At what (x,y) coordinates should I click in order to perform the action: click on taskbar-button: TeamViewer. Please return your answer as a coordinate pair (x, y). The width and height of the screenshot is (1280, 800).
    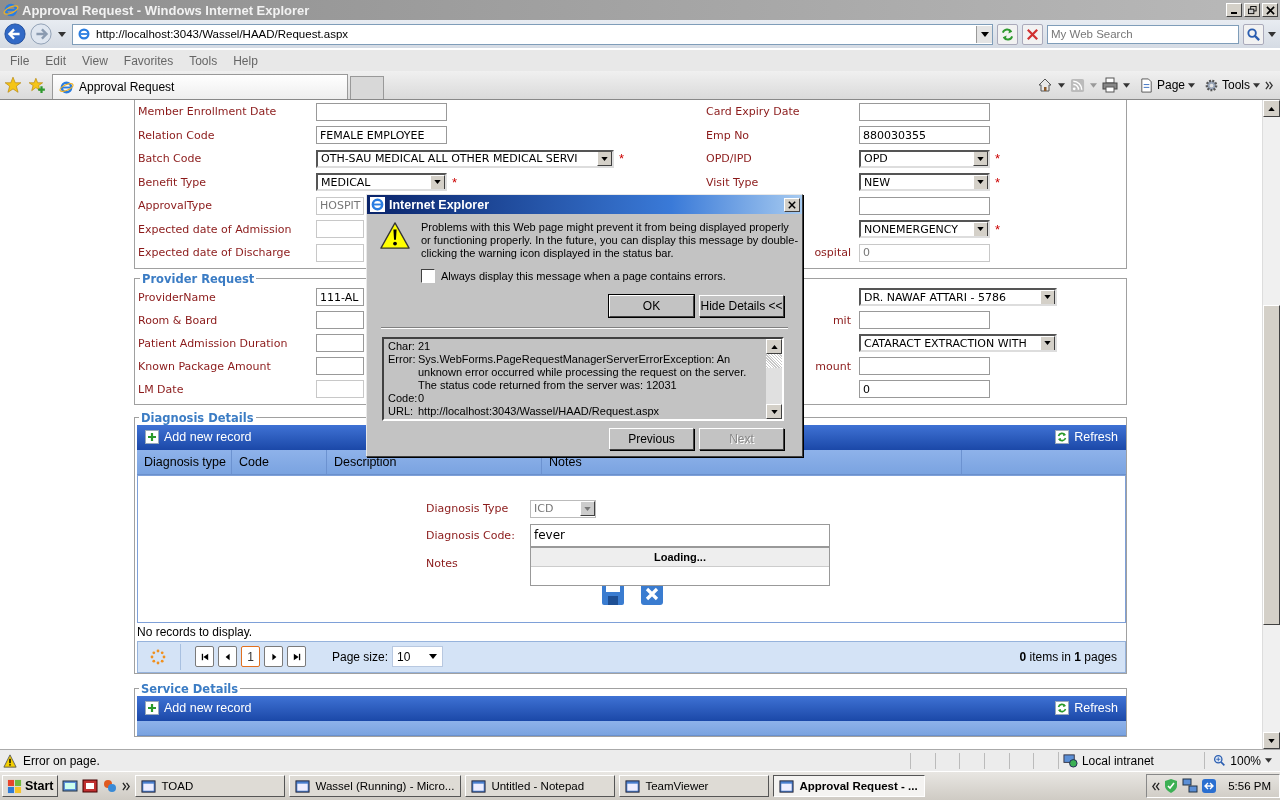
    Looking at the image, I should click on (694, 786).